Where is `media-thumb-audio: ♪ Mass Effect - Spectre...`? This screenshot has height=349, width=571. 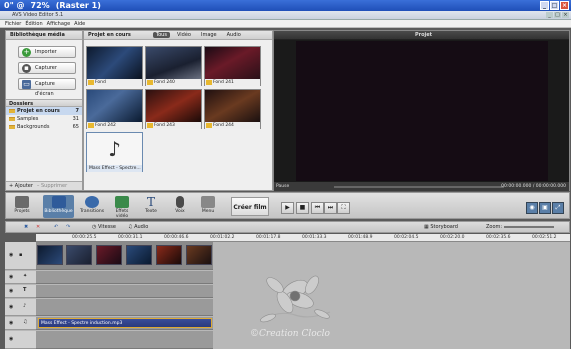
media-thumb-audio: ♪ Mass Effect - Spectre... is located at coordinates (114, 152).